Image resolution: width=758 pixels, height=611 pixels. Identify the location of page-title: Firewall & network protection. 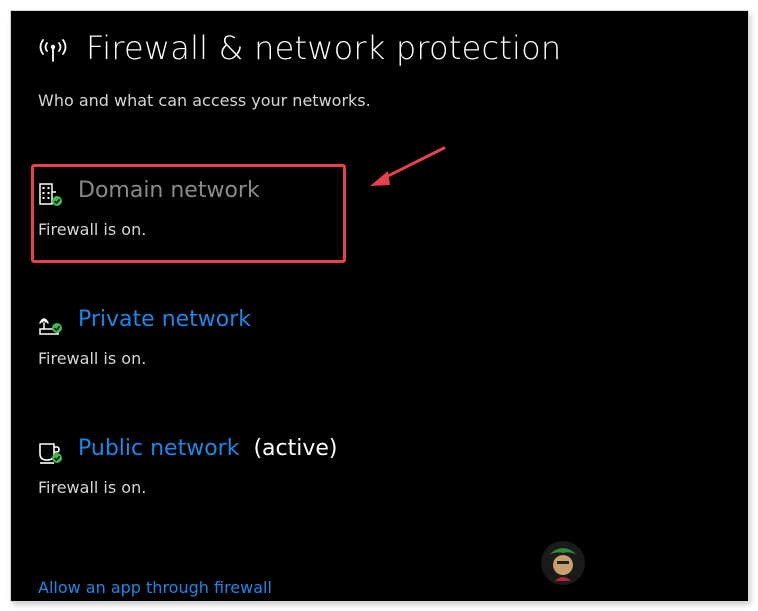
(324, 48).